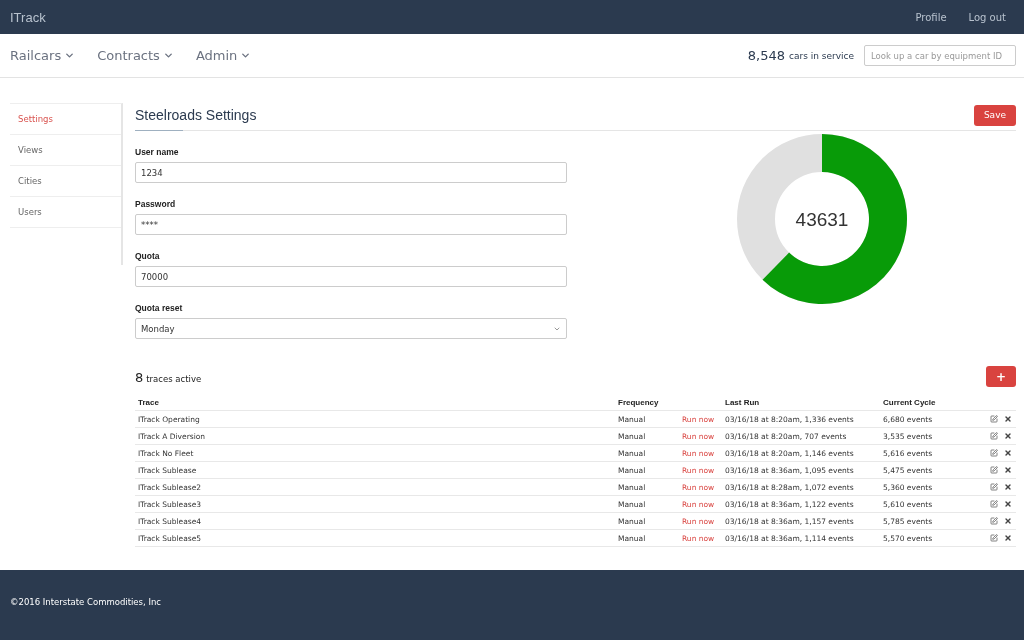 The image size is (1024, 640). I want to click on field-label: Quota reset, so click(159, 308).